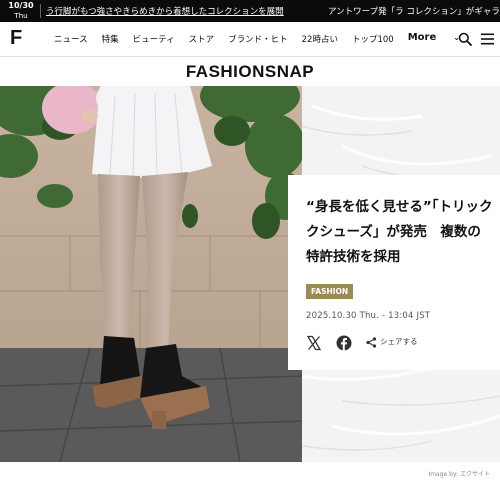 The width and height of the screenshot is (500, 500). Describe the element at coordinates (165, 11) in the screenshot. I see `ticker-headline-link: う行脚がもつ強さやきらめきから着想したコレクションを展開` at that location.